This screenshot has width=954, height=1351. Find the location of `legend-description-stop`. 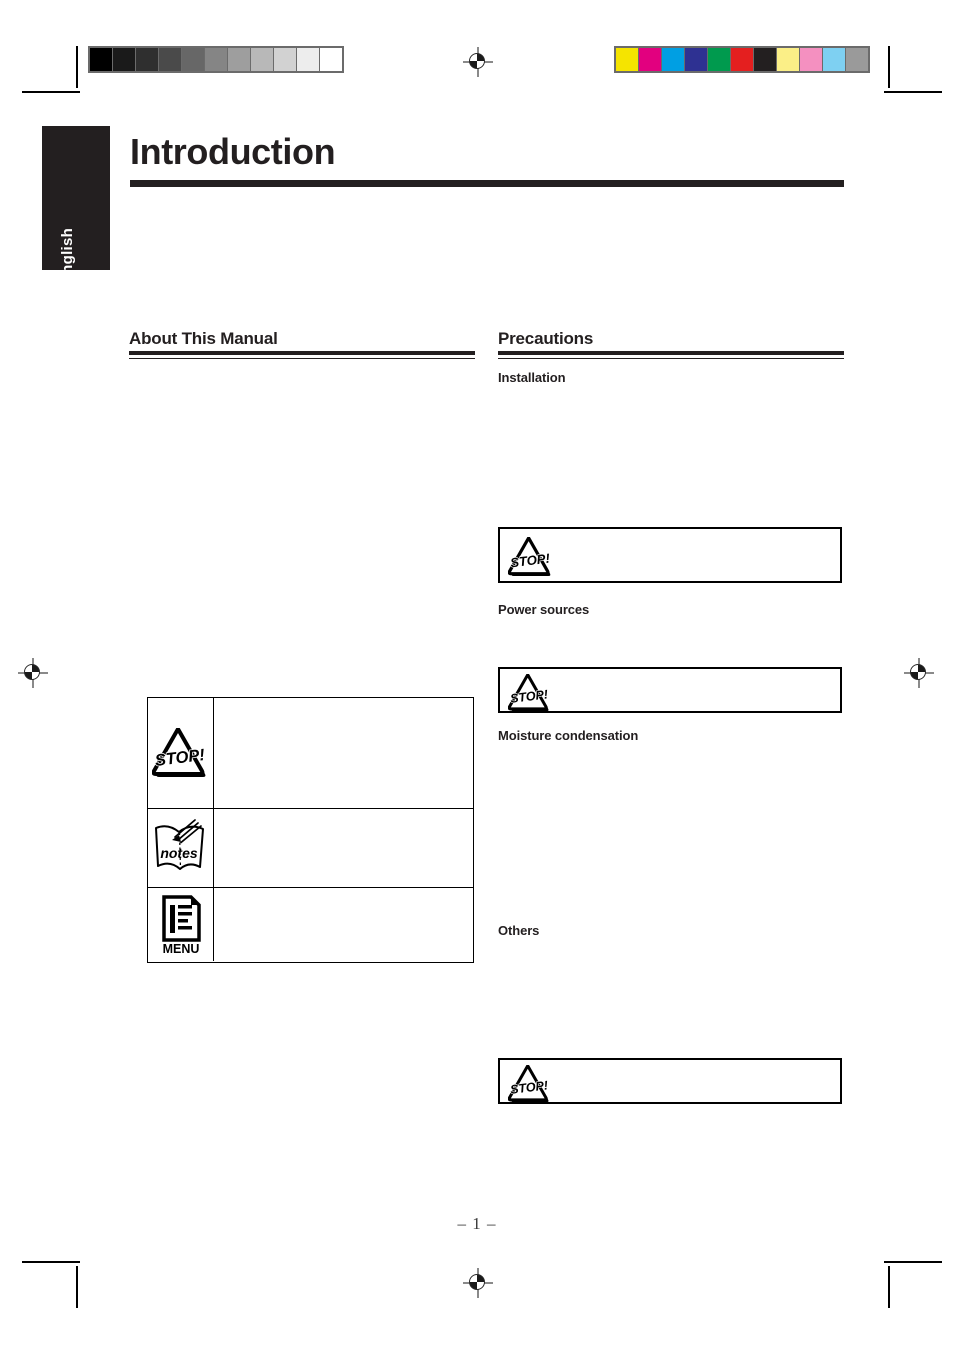

legend-description-stop is located at coordinates (343, 753).